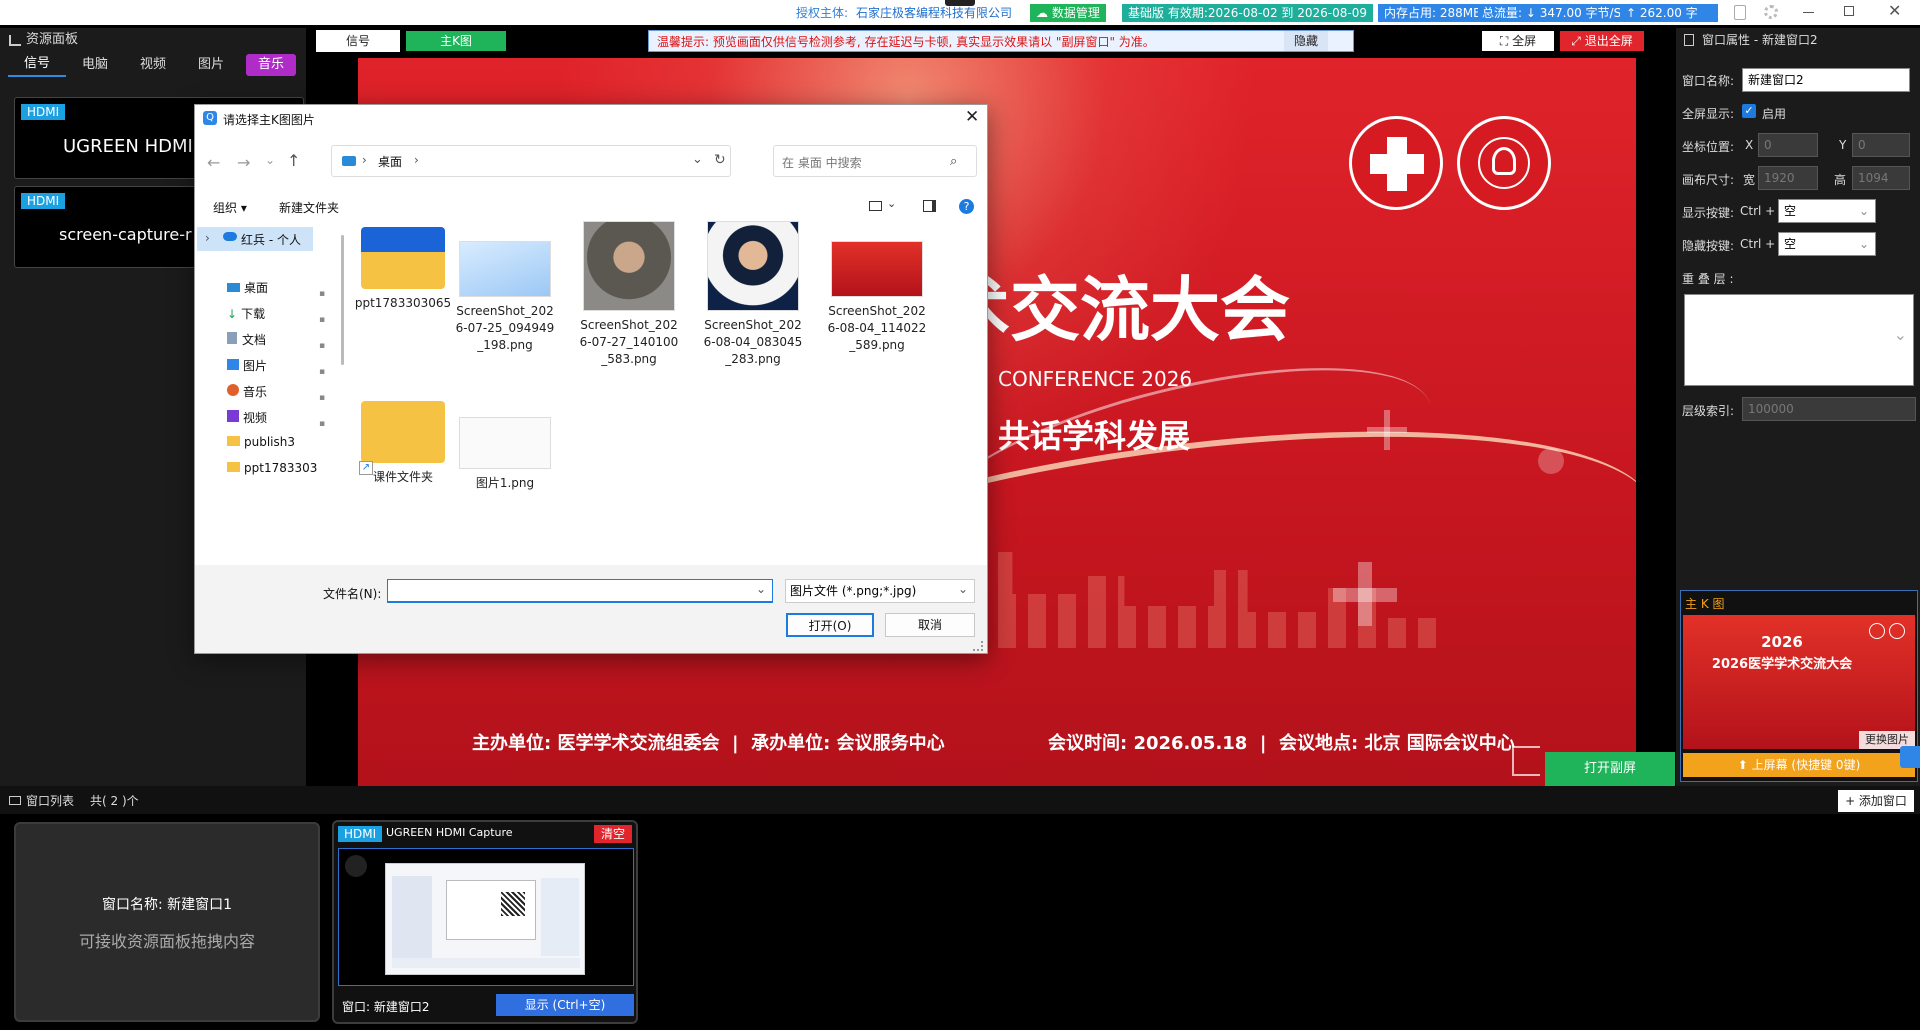 Image resolution: width=1920 pixels, height=1030 pixels. What do you see at coordinates (1602, 41) in the screenshot?
I see `exit-fullscreen-button: ⤢ 退出全屏` at bounding box center [1602, 41].